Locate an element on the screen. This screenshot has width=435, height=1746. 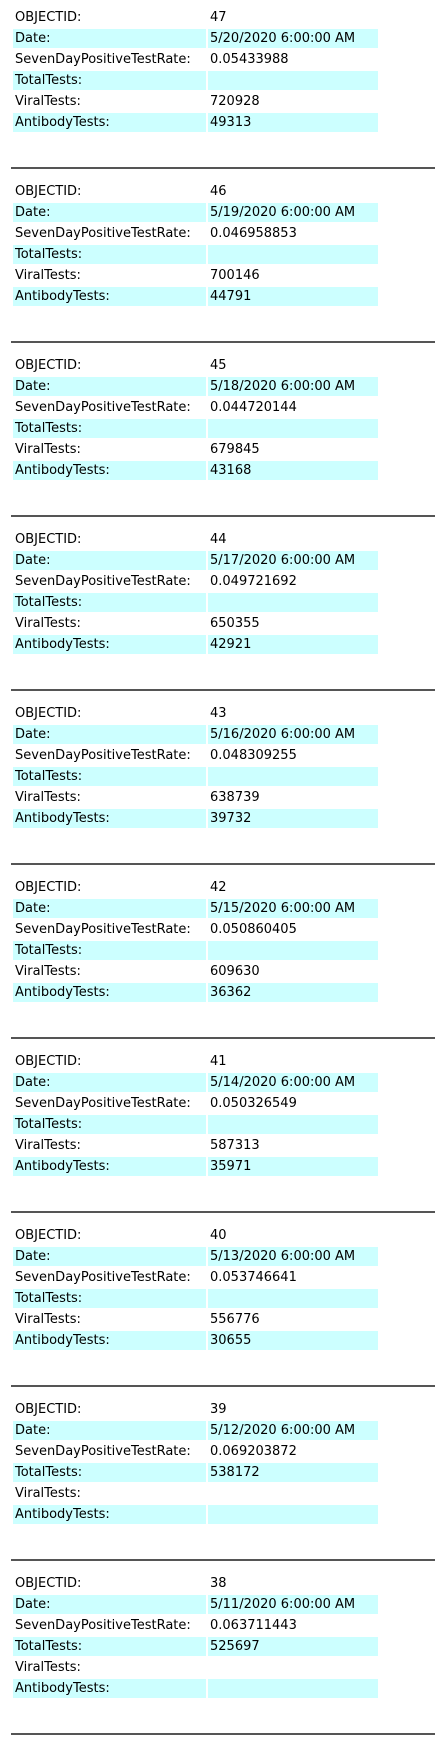
field-value: 41 is located at coordinates (218, 1061).